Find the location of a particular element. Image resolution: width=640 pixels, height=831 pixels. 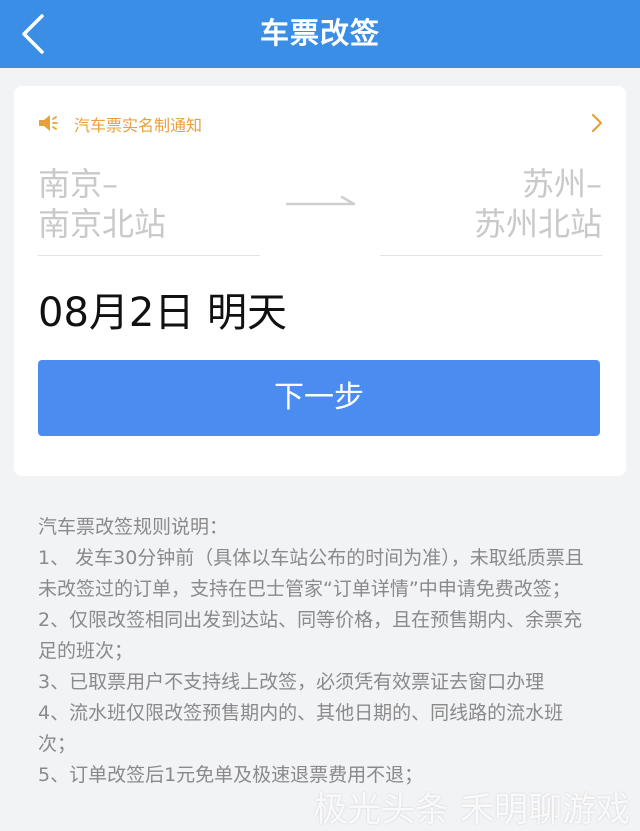

rules-title: 汽车票改签规则说明： is located at coordinates (133, 527).